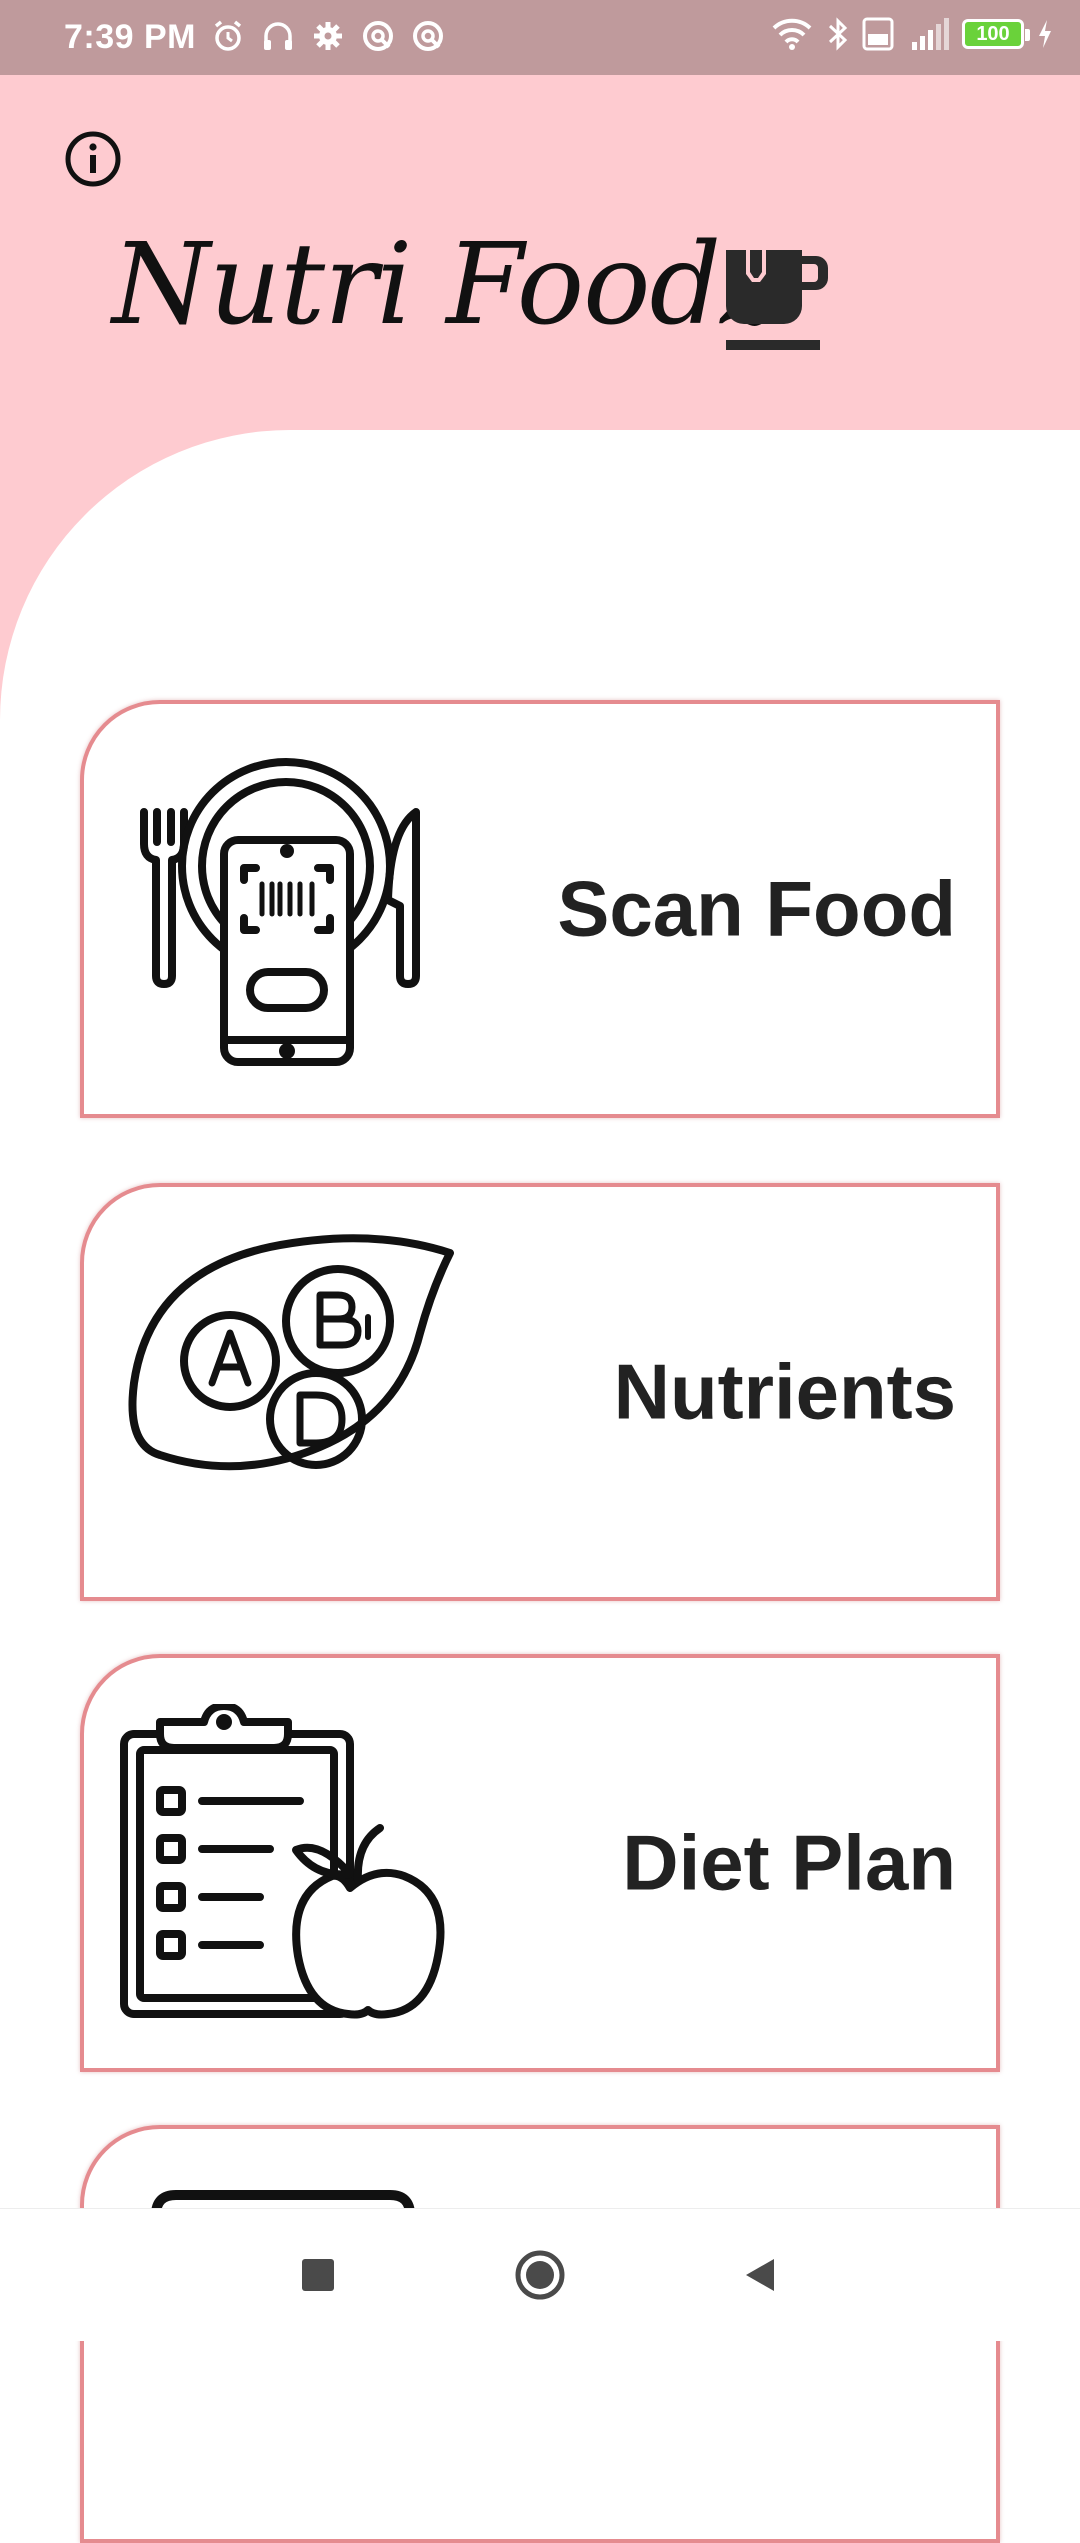 Image resolution: width=1080 pixels, height=2543 pixels. Describe the element at coordinates (130, 37) in the screenshot. I see `status-time: 7:39 PM` at that location.